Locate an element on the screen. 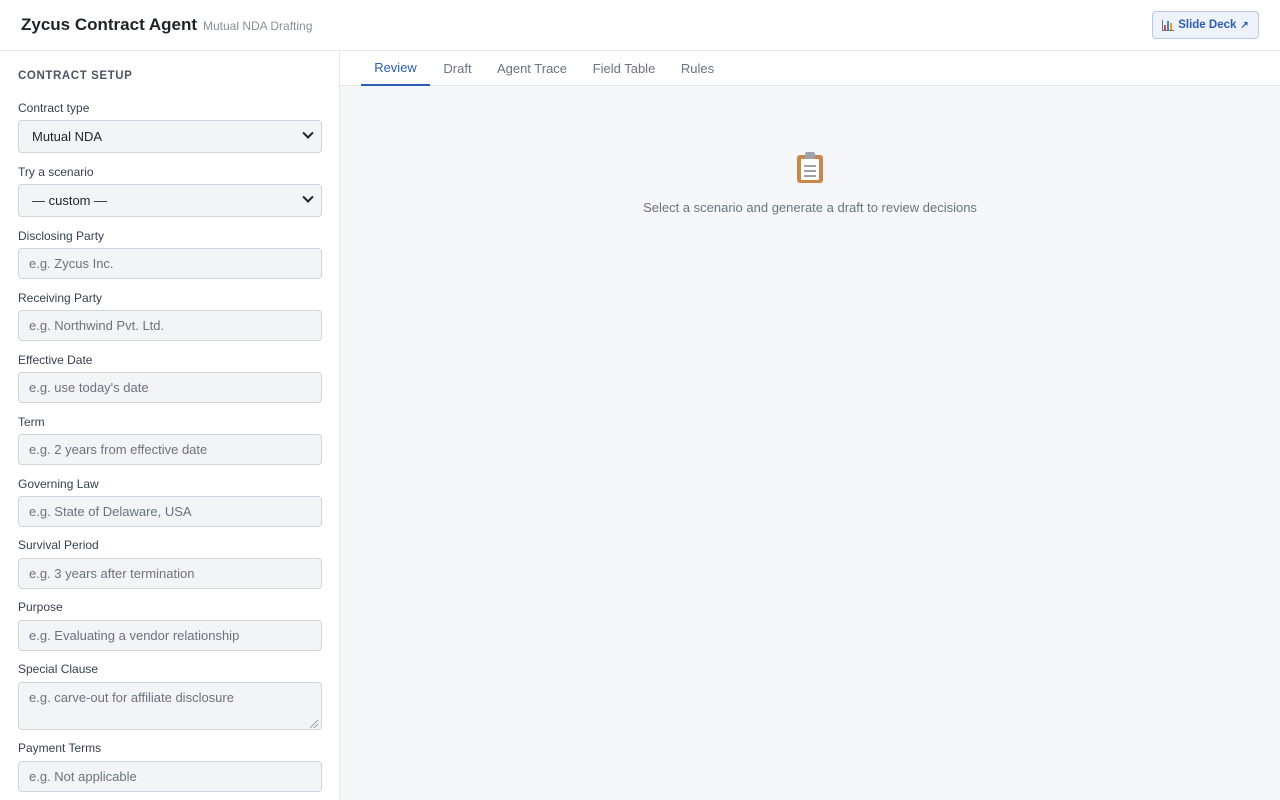 Image resolution: width=1280 pixels, height=800 pixels. receiving-party-label: Receiving Party is located at coordinates (60, 298).